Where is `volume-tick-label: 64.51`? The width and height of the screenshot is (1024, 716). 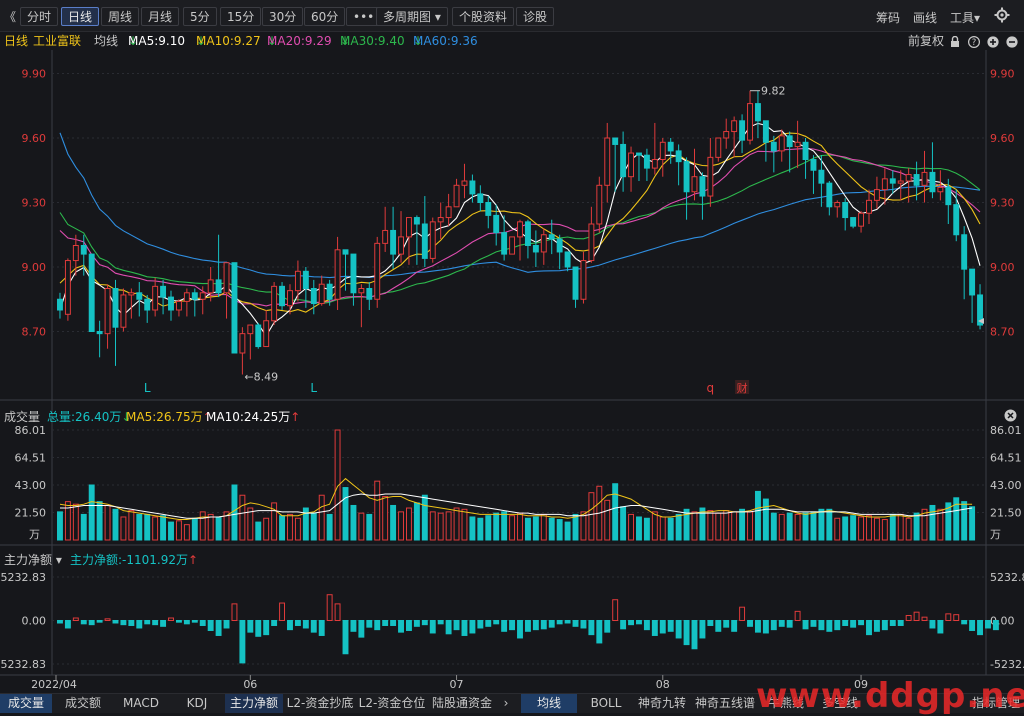
volume-tick-label: 64.51 is located at coordinates (31, 457).